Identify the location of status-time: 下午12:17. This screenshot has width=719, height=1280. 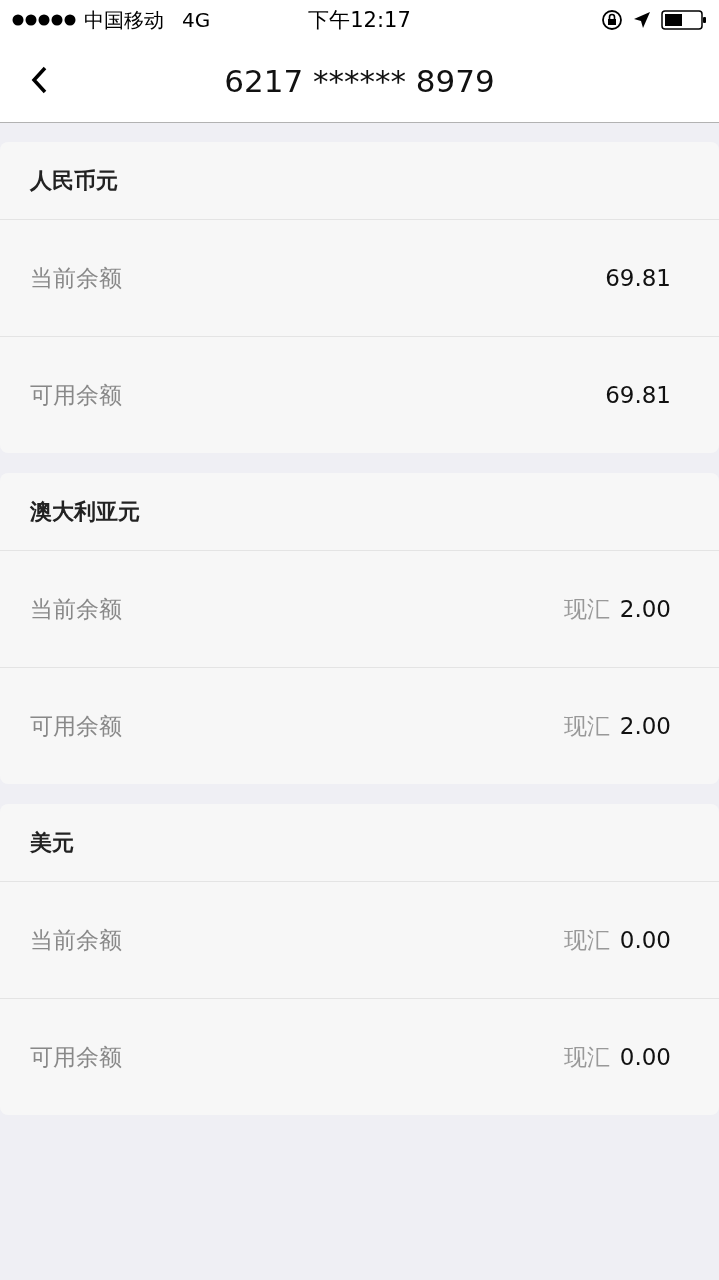
(359, 20).